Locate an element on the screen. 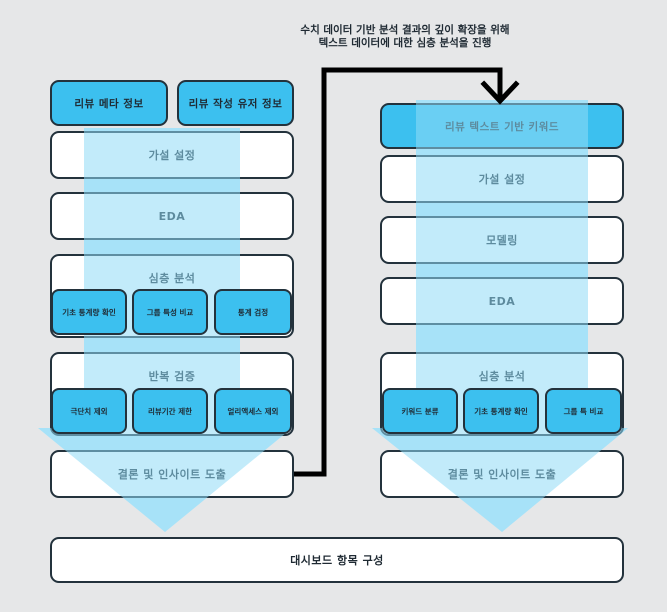 This screenshot has width=667, height=612. left-hypothesis-box: 가설 설정 is located at coordinates (172, 155).